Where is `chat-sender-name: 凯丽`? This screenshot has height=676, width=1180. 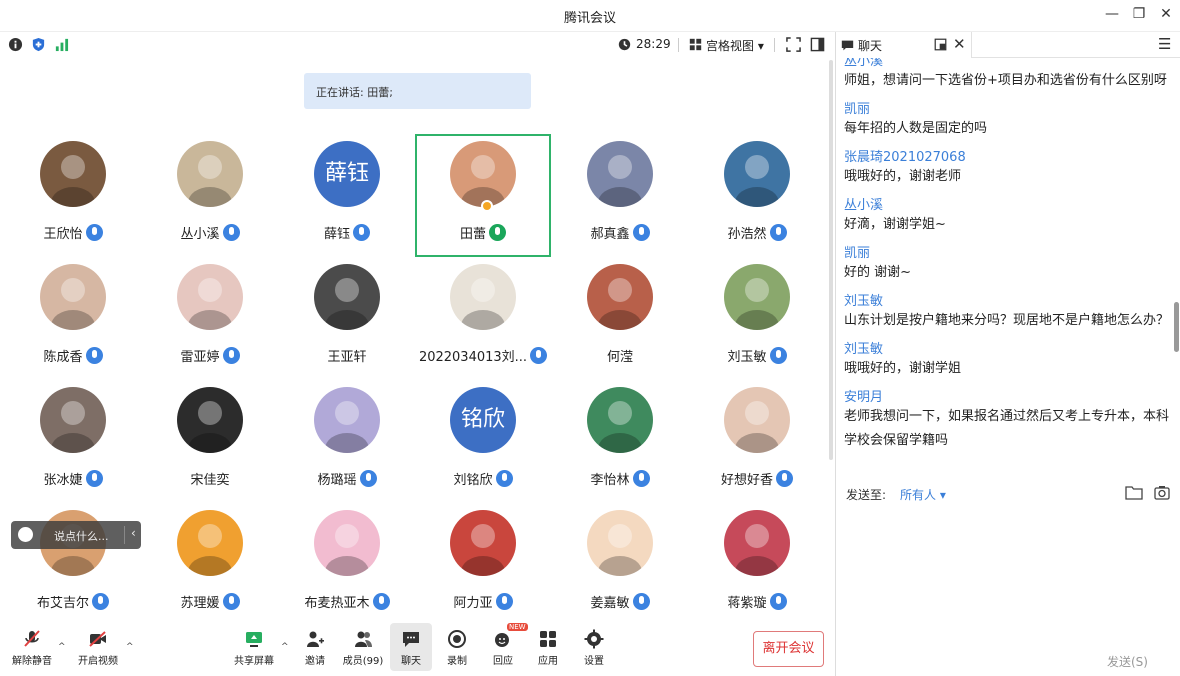
chat-sender-name: 凯丽 is located at coordinates (857, 109).